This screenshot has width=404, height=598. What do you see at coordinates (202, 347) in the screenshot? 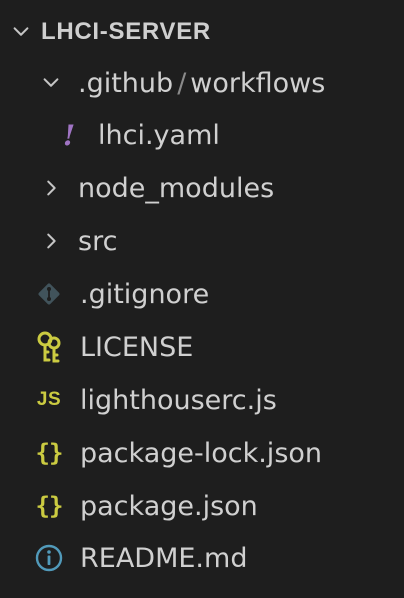
I see `tree-item-license: LICENSE` at bounding box center [202, 347].